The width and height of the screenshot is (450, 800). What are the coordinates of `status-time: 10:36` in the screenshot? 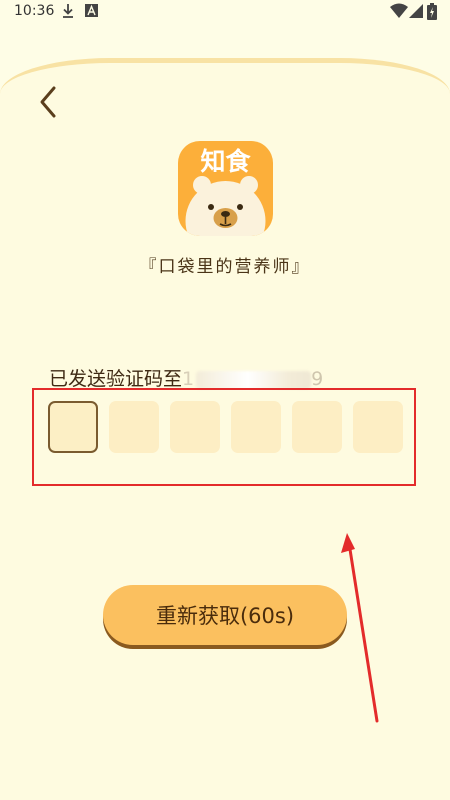 It's located at (34, 11).